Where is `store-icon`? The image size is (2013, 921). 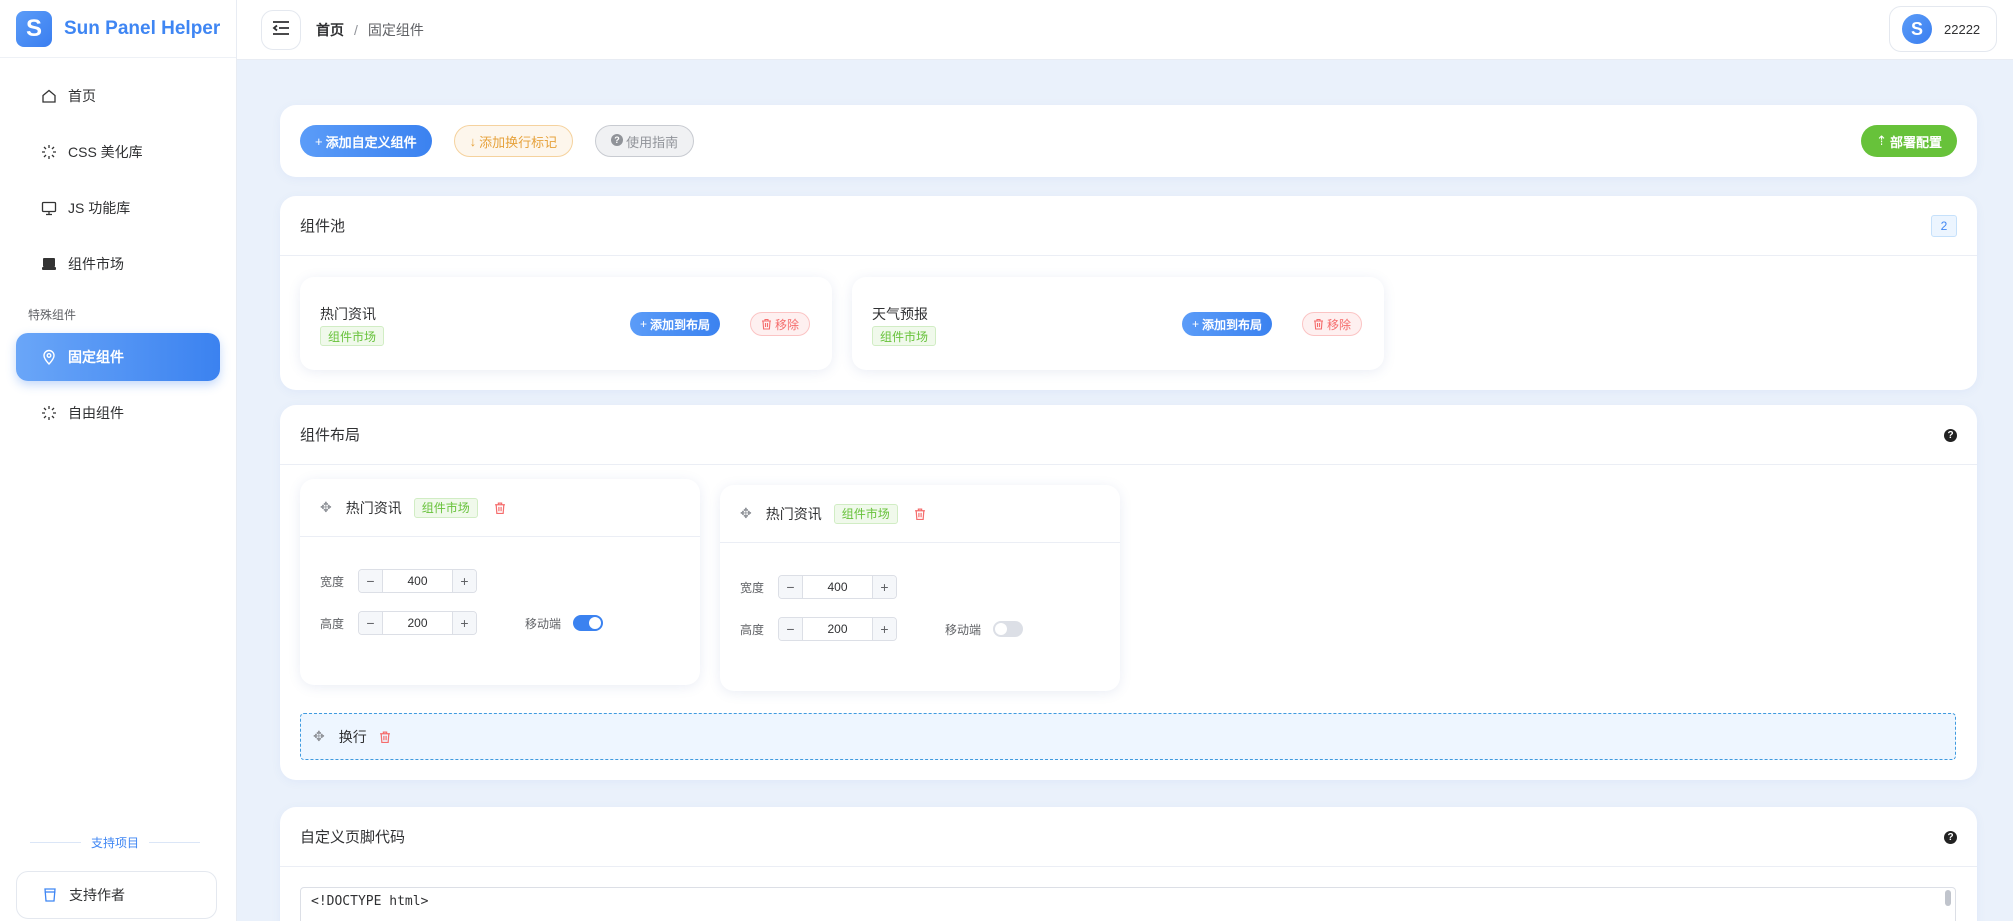
store-icon is located at coordinates (49, 264).